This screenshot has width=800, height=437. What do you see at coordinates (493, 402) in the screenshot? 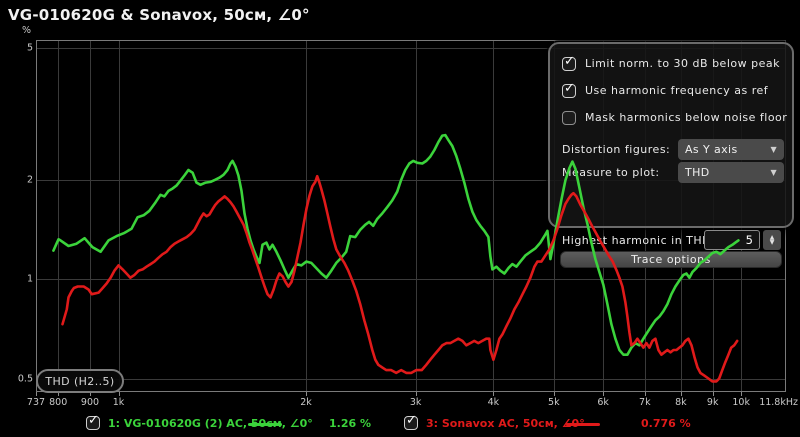
I see `x-tick-label: 4k` at bounding box center [493, 402].